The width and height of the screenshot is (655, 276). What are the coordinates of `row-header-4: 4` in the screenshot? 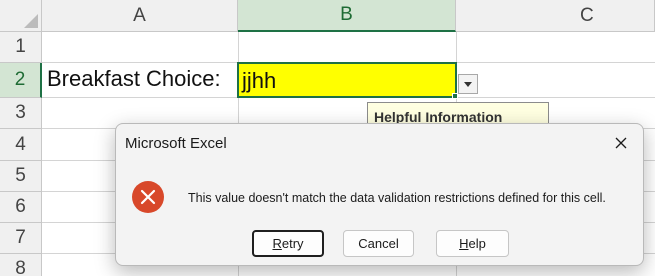 It's located at (21, 145).